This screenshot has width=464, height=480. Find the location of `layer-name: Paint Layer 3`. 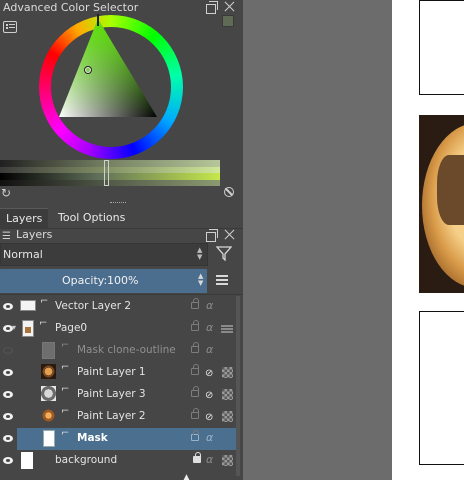

layer-name: Paint Layer 3 is located at coordinates (111, 394).